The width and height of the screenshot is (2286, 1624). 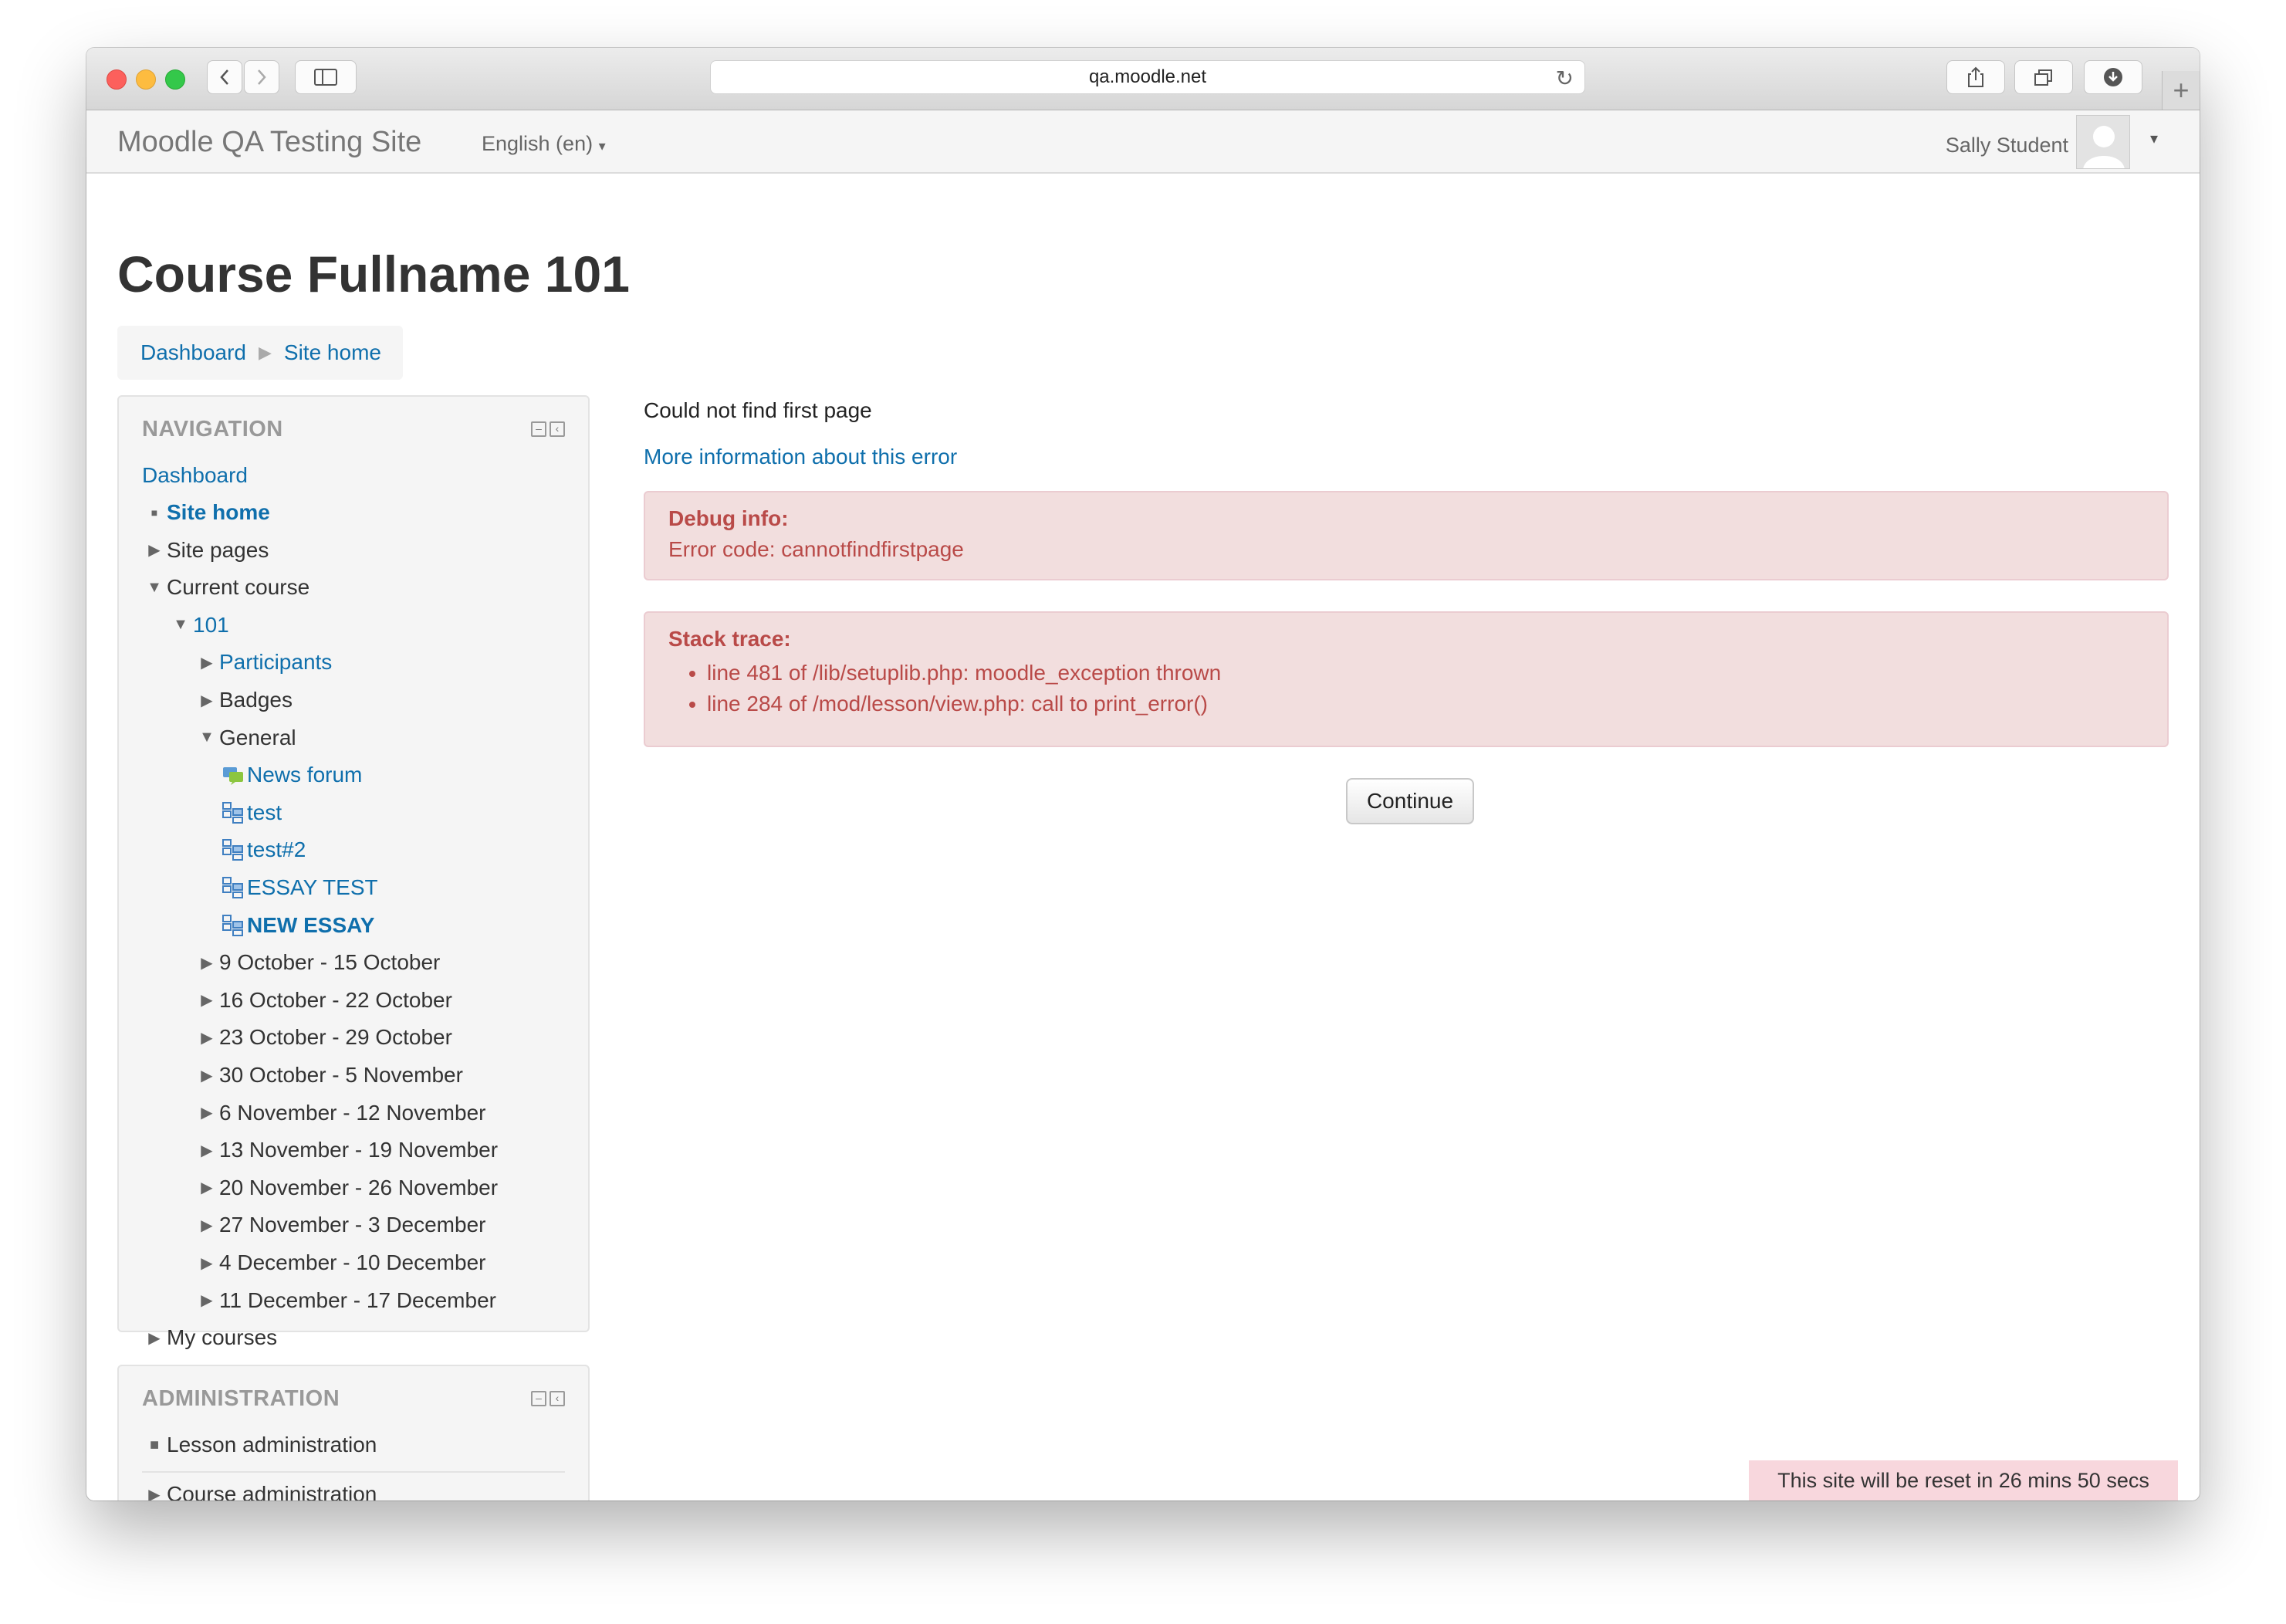 I want to click on nav-item-label: ESSAY TEST, so click(x=312, y=887).